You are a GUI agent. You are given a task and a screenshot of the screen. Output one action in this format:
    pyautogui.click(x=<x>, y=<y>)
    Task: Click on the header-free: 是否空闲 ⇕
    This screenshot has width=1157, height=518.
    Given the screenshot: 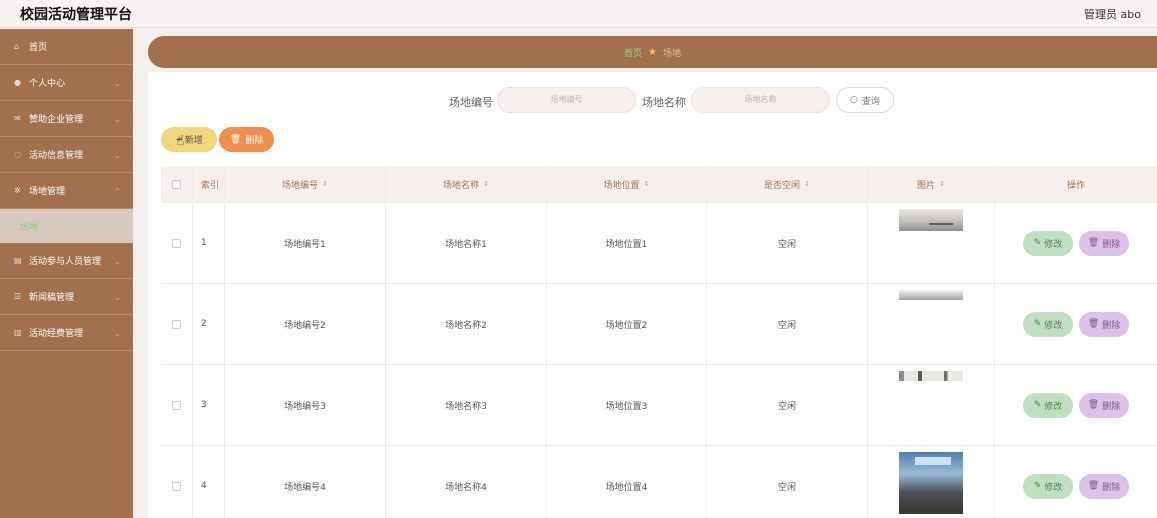 What is the action you would take?
    pyautogui.click(x=787, y=184)
    